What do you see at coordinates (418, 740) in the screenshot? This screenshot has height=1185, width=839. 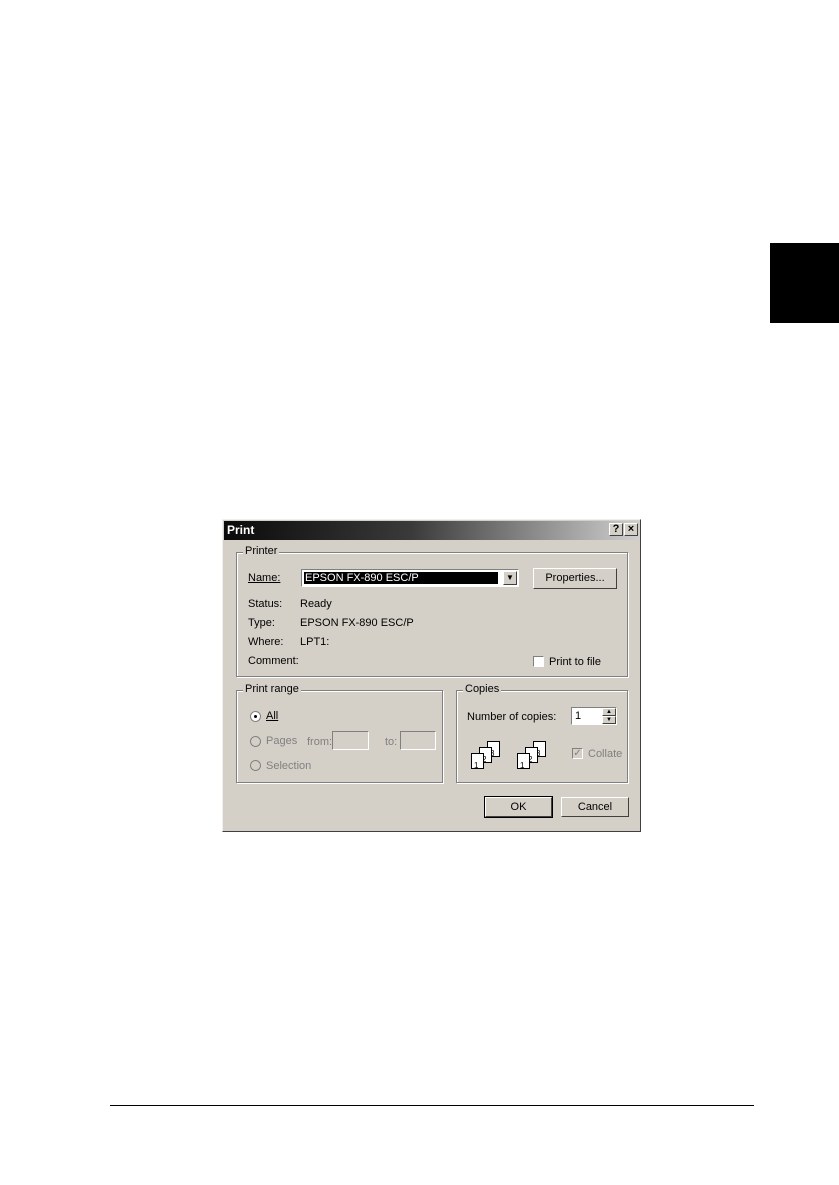 I see `range-to-input` at bounding box center [418, 740].